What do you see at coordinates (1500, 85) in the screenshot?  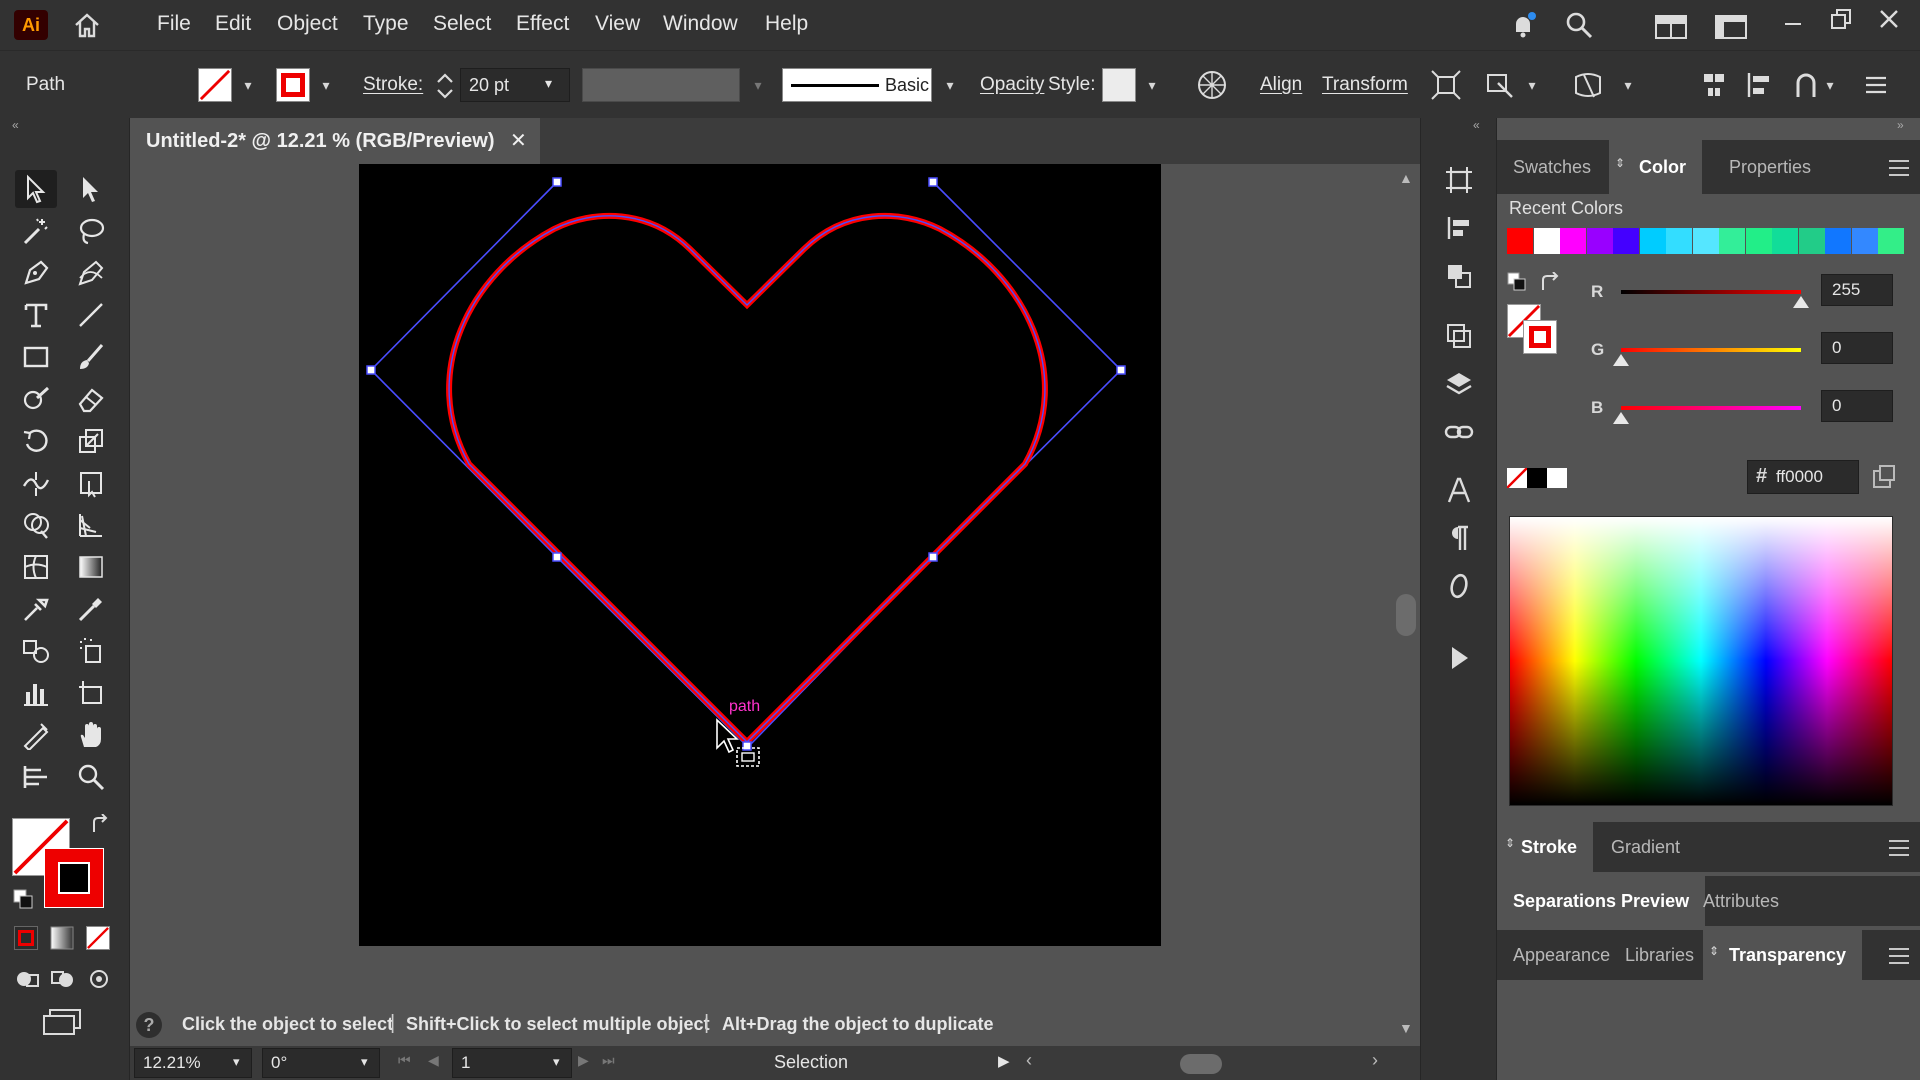 I see `isolate-object-icon` at bounding box center [1500, 85].